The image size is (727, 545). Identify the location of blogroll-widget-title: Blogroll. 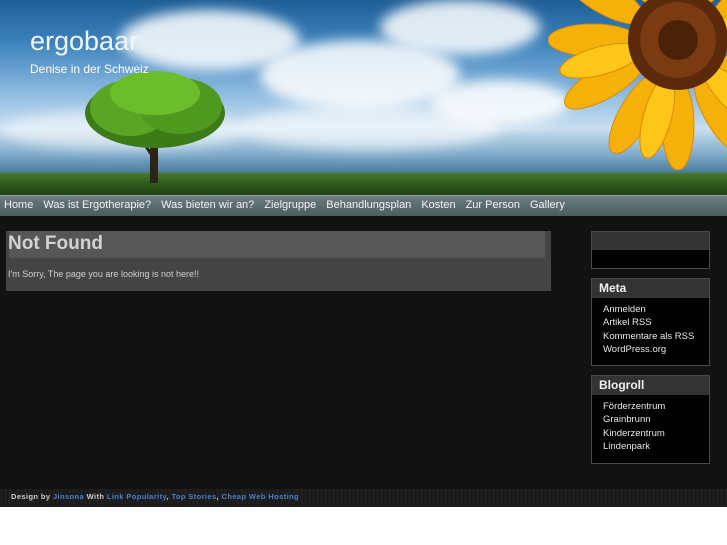
(650, 385).